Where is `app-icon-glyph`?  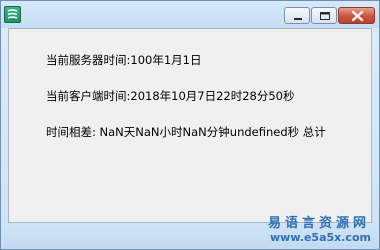
app-icon-glyph is located at coordinates (12, 14).